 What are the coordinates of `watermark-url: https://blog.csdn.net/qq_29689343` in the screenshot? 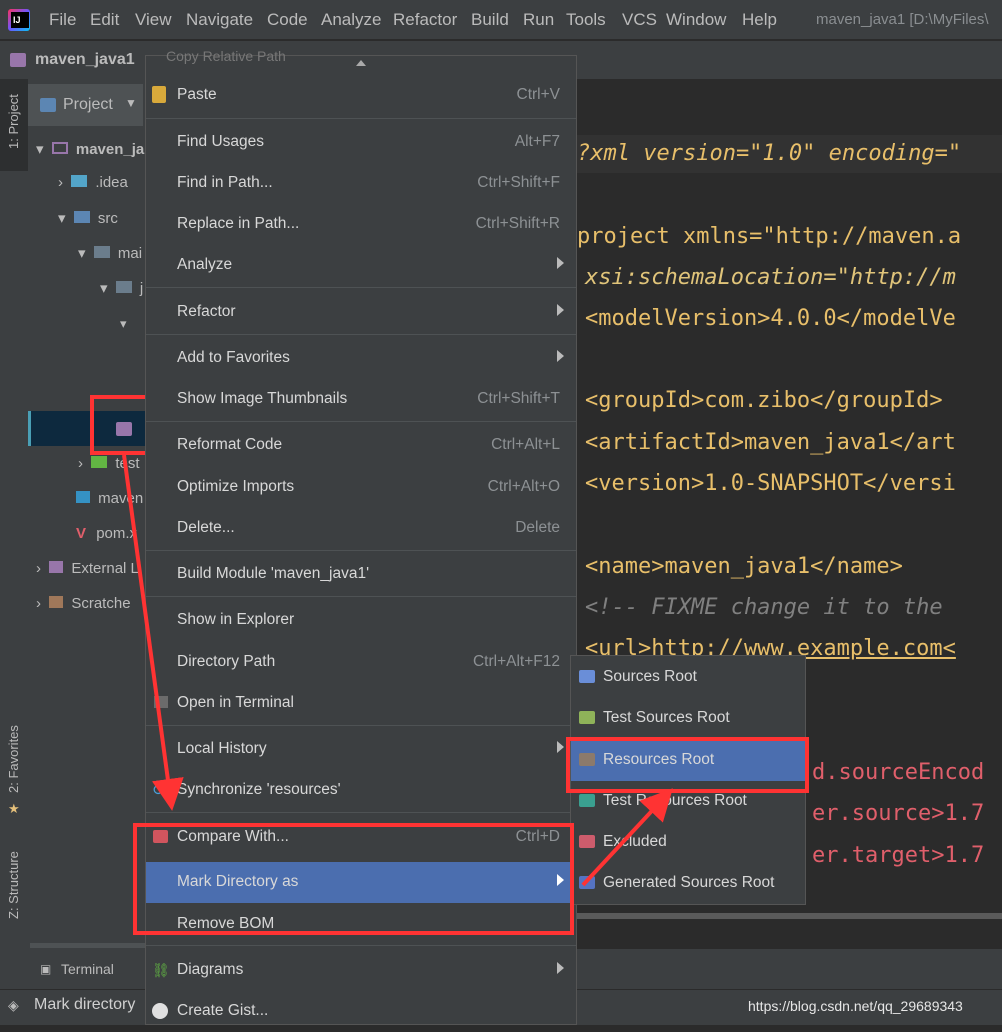 It's located at (855, 1006).